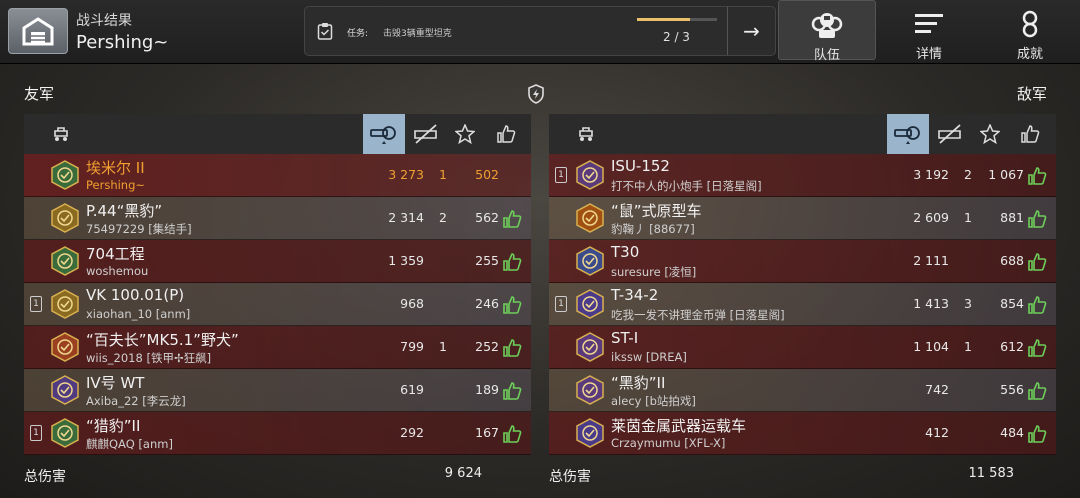  What do you see at coordinates (1012, 303) in the screenshot?
I see `exp-value: 854` at bounding box center [1012, 303].